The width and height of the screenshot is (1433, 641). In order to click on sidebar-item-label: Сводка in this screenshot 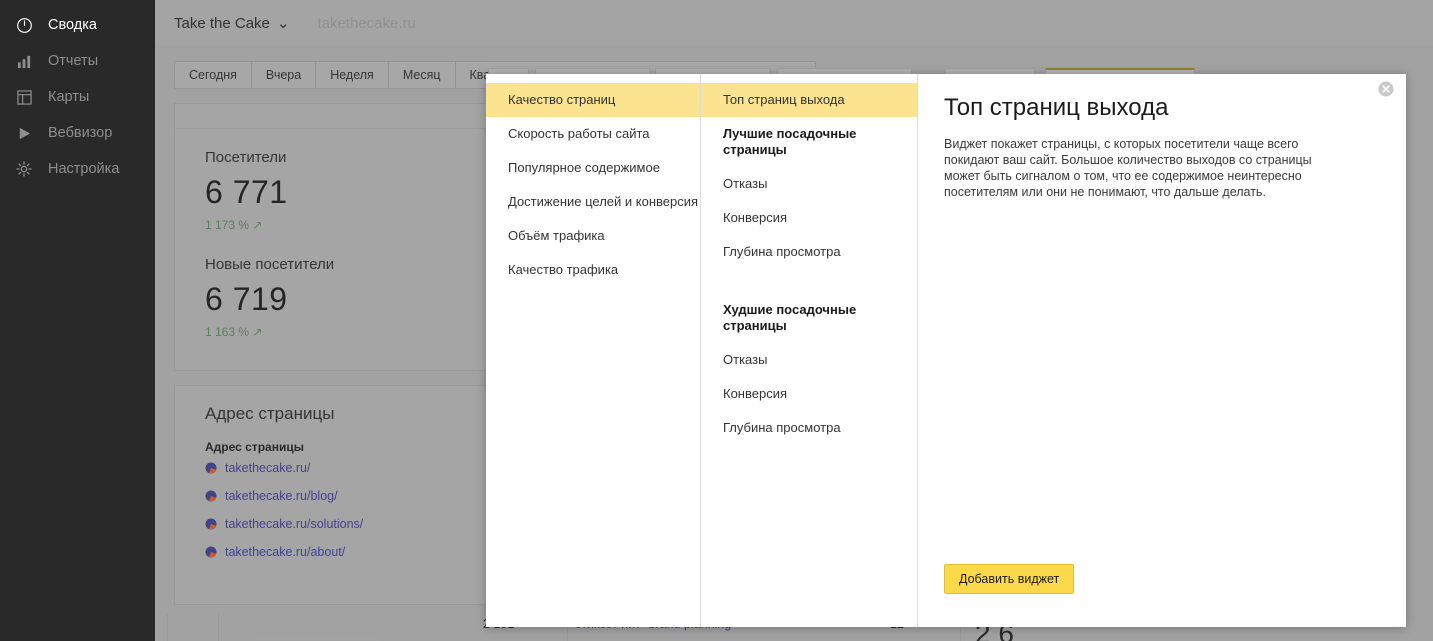, I will do `click(72, 25)`.